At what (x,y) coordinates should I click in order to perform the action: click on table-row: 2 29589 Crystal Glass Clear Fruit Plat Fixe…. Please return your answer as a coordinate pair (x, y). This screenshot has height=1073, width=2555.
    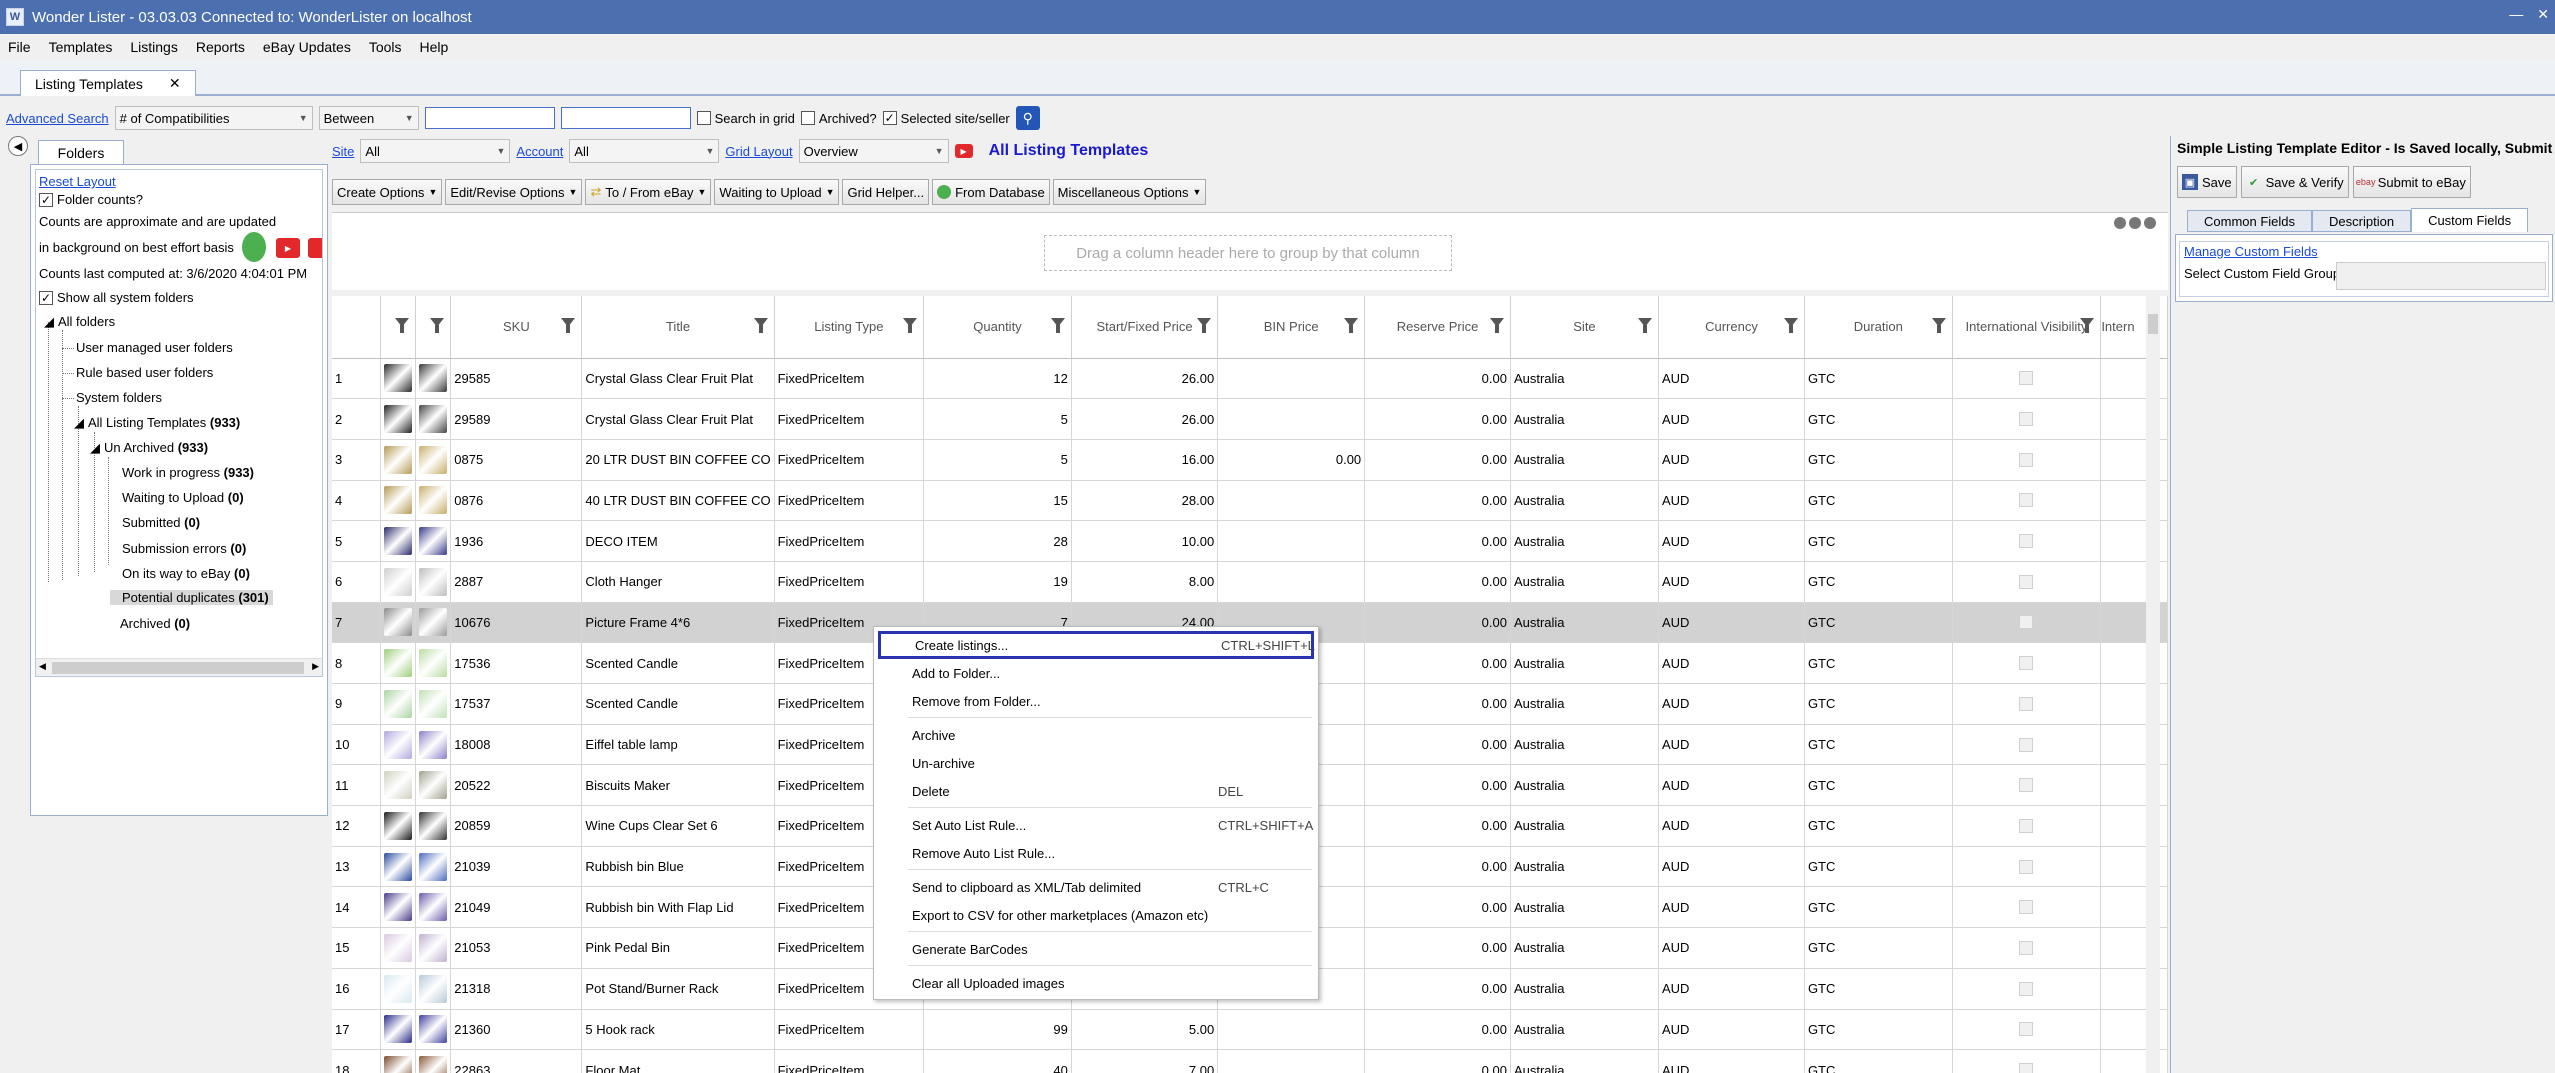
    Looking at the image, I should click on (1250, 419).